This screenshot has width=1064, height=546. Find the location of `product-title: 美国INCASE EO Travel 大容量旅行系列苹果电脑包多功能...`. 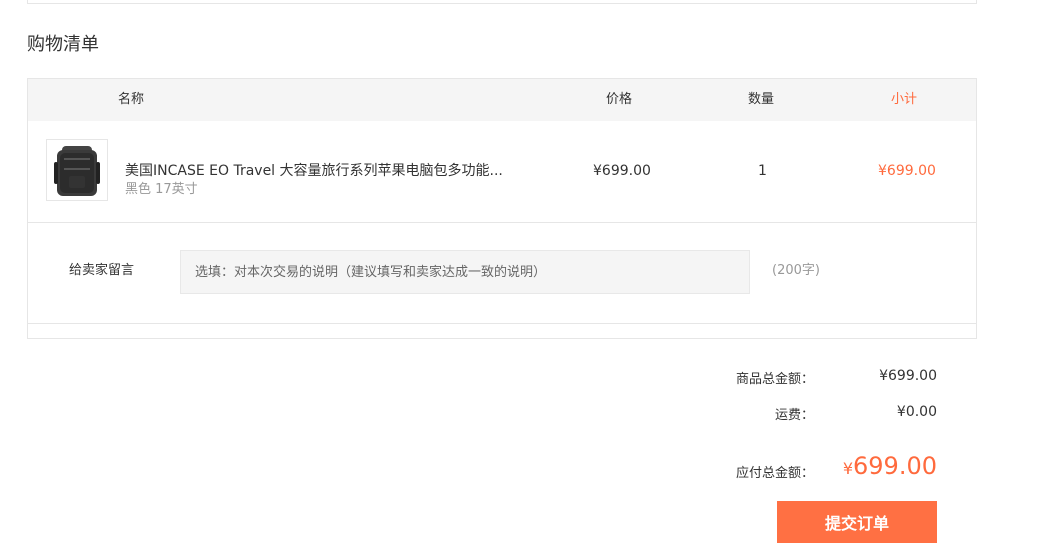

product-title: 美国INCASE EO Travel 大容量旅行系列苹果电脑包多功能... is located at coordinates (314, 171).